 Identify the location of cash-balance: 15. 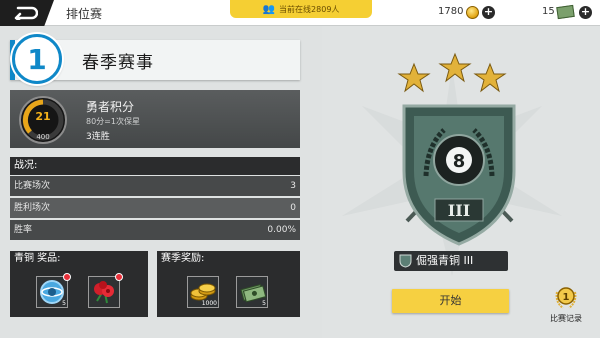
(548, 11).